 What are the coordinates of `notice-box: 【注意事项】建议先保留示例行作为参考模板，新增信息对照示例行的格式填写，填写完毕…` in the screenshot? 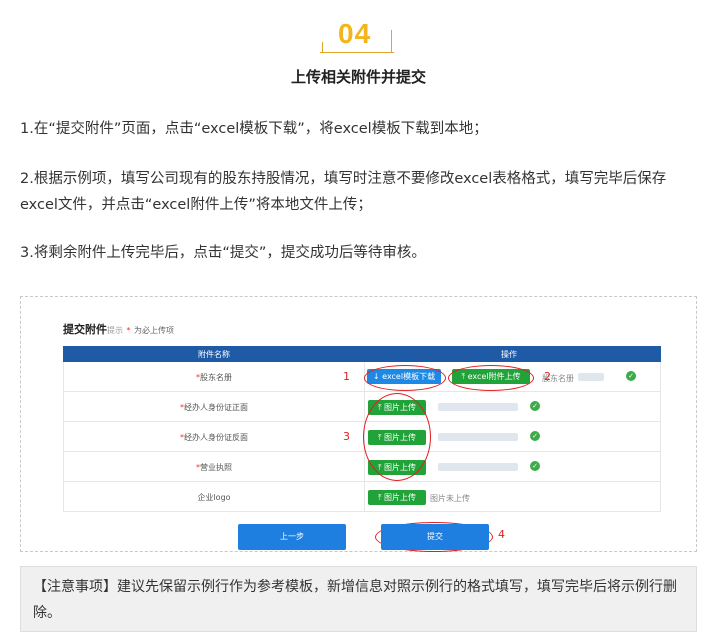 It's located at (358, 599).